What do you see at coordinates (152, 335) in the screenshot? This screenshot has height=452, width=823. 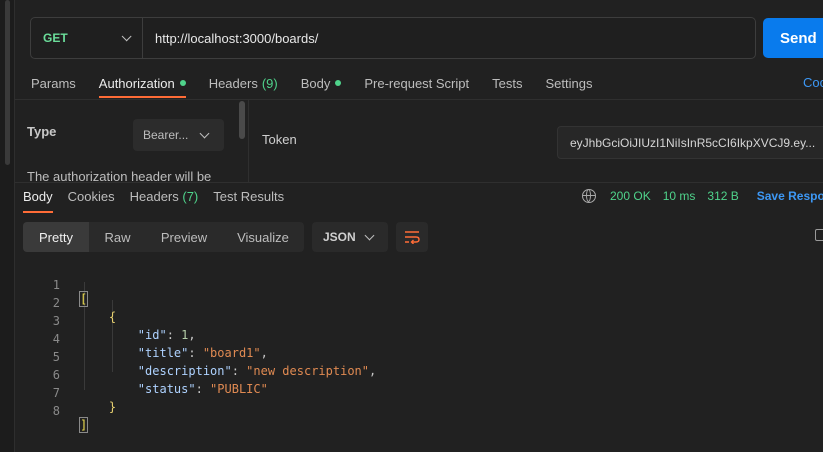 I see `json-key: "id"` at bounding box center [152, 335].